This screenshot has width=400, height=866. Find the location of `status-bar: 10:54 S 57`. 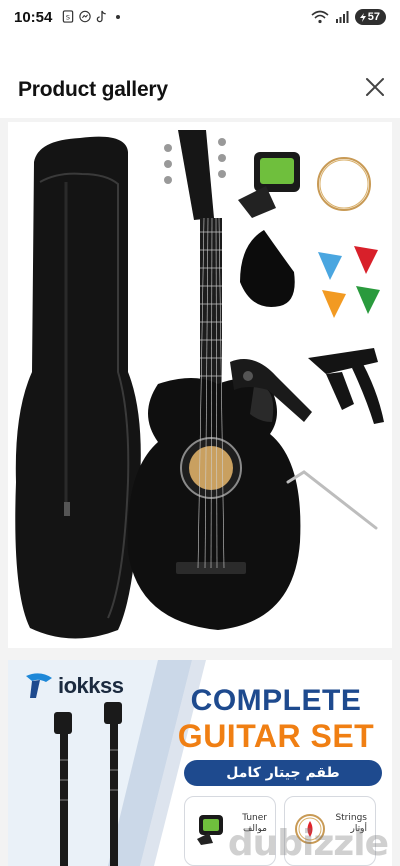

status-bar: 10:54 S 57 is located at coordinates (200, 18).